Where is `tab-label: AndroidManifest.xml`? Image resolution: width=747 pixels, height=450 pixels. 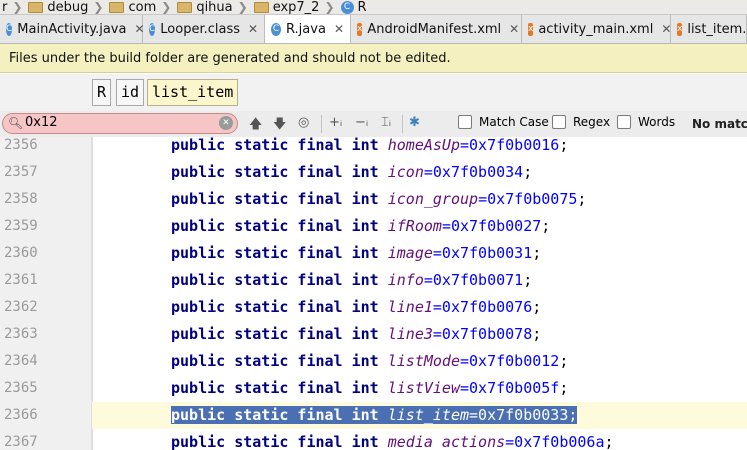 tab-label: AndroidManifest.xml is located at coordinates (434, 29).